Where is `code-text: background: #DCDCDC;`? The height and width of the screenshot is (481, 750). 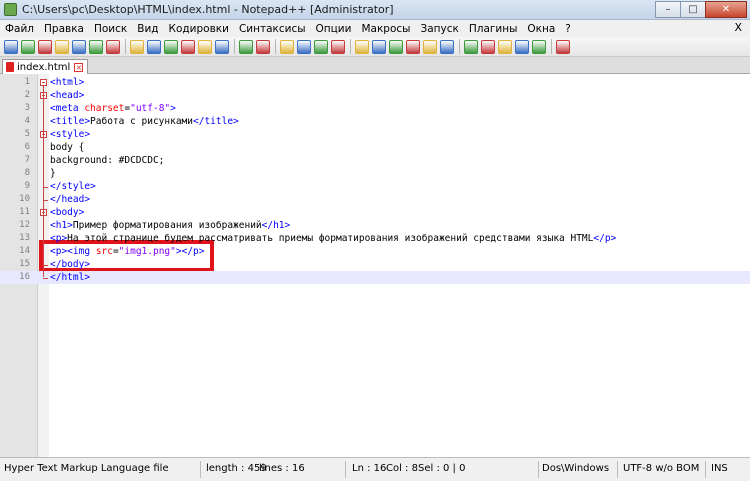 code-text: background: #DCDCDC; is located at coordinates (107, 160).